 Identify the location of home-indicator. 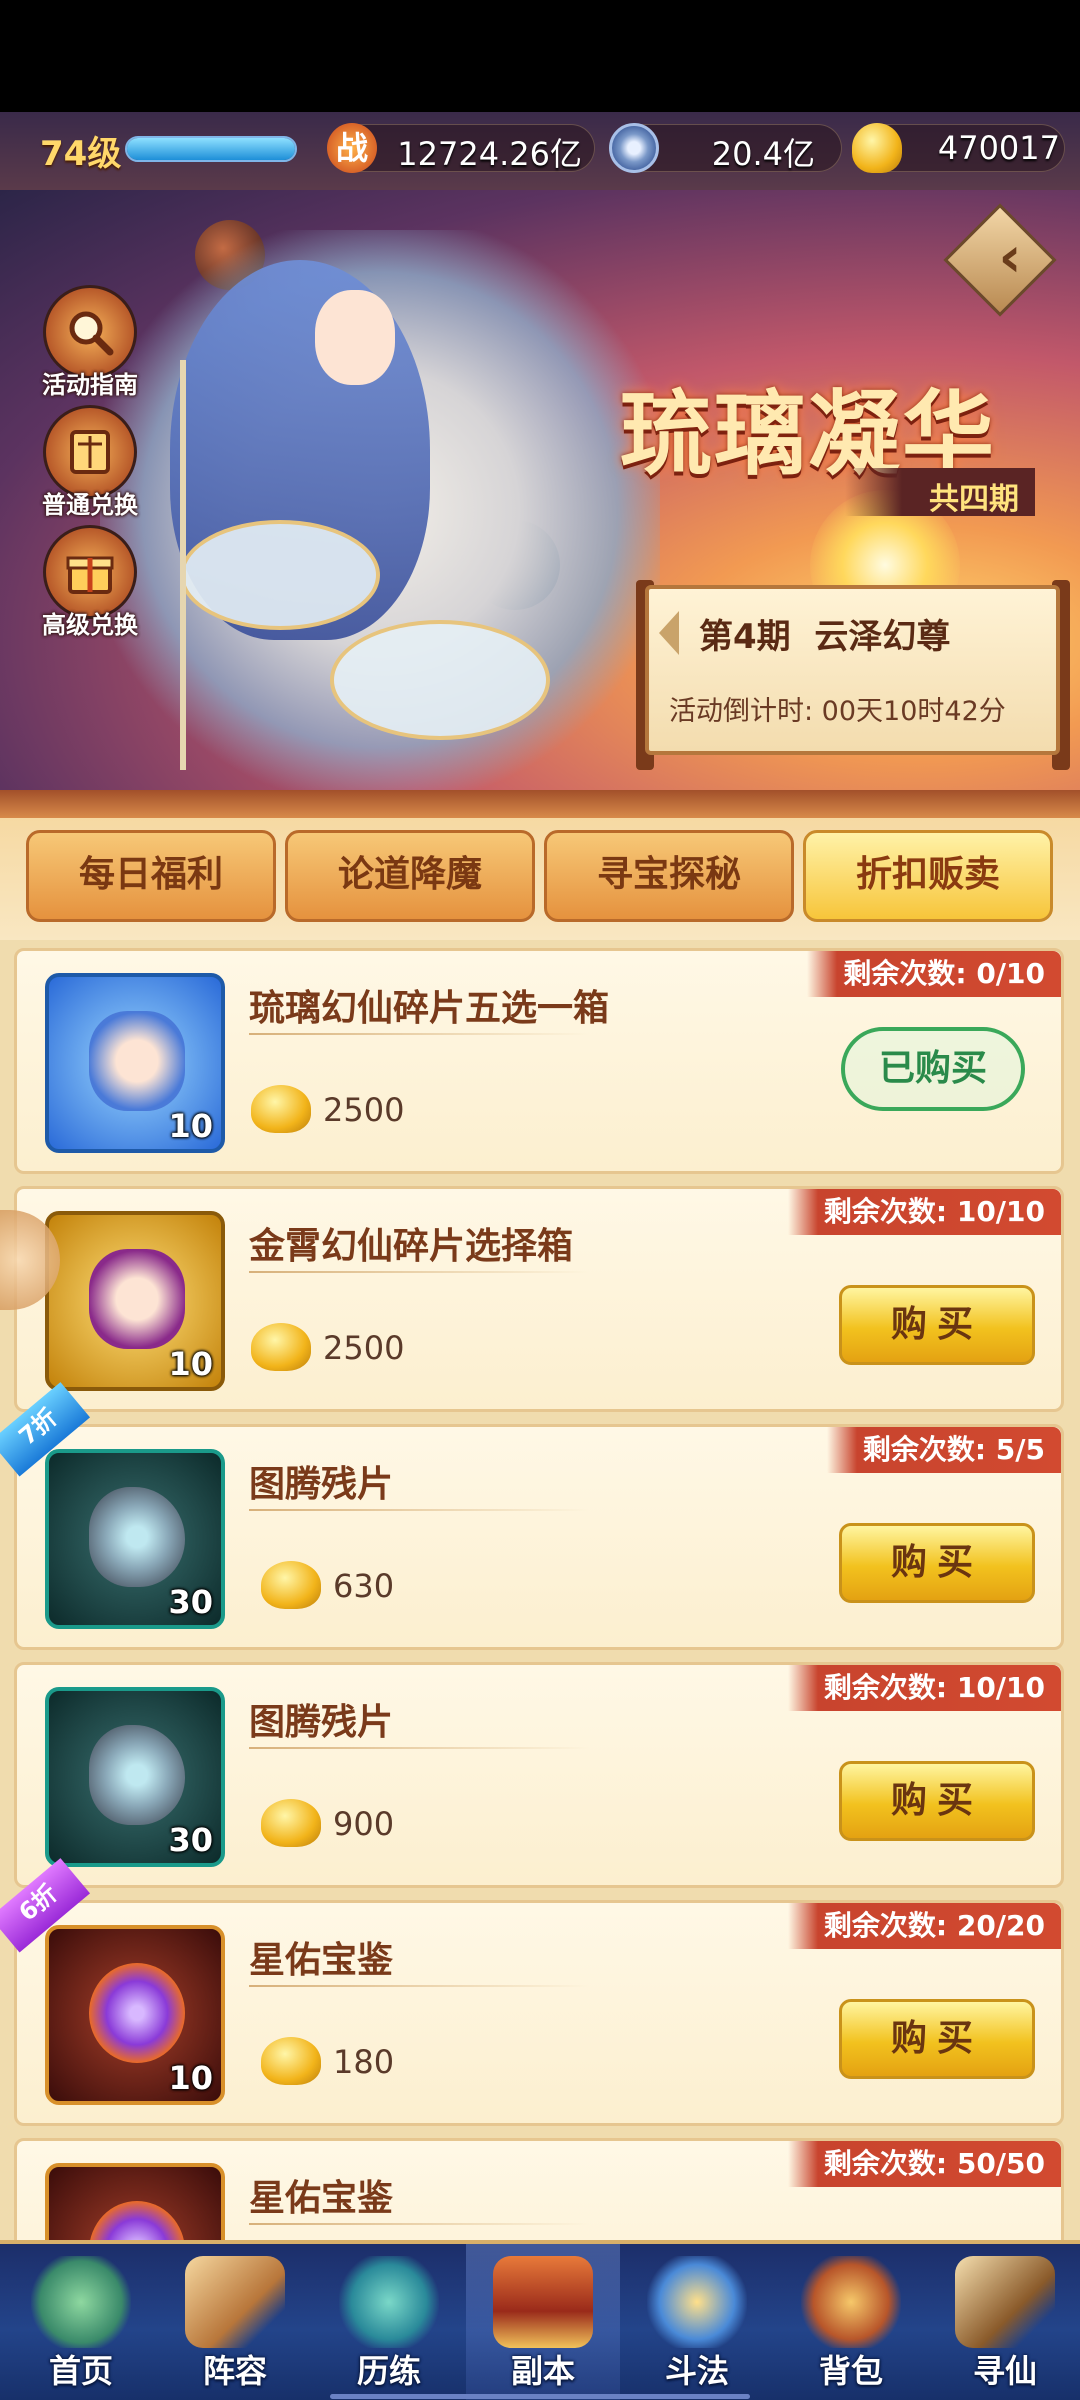
(540, 2396).